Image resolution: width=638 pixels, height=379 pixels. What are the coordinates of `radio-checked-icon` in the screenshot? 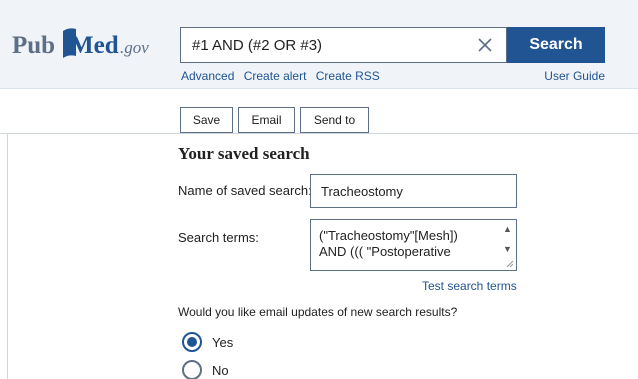 It's located at (192, 342).